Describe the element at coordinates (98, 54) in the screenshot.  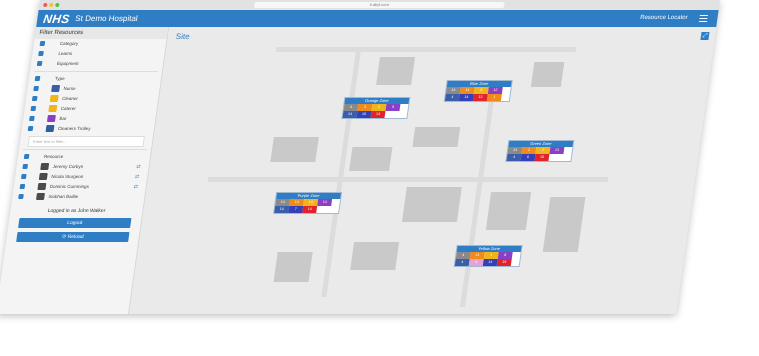
I see `category-row: Learns` at that location.